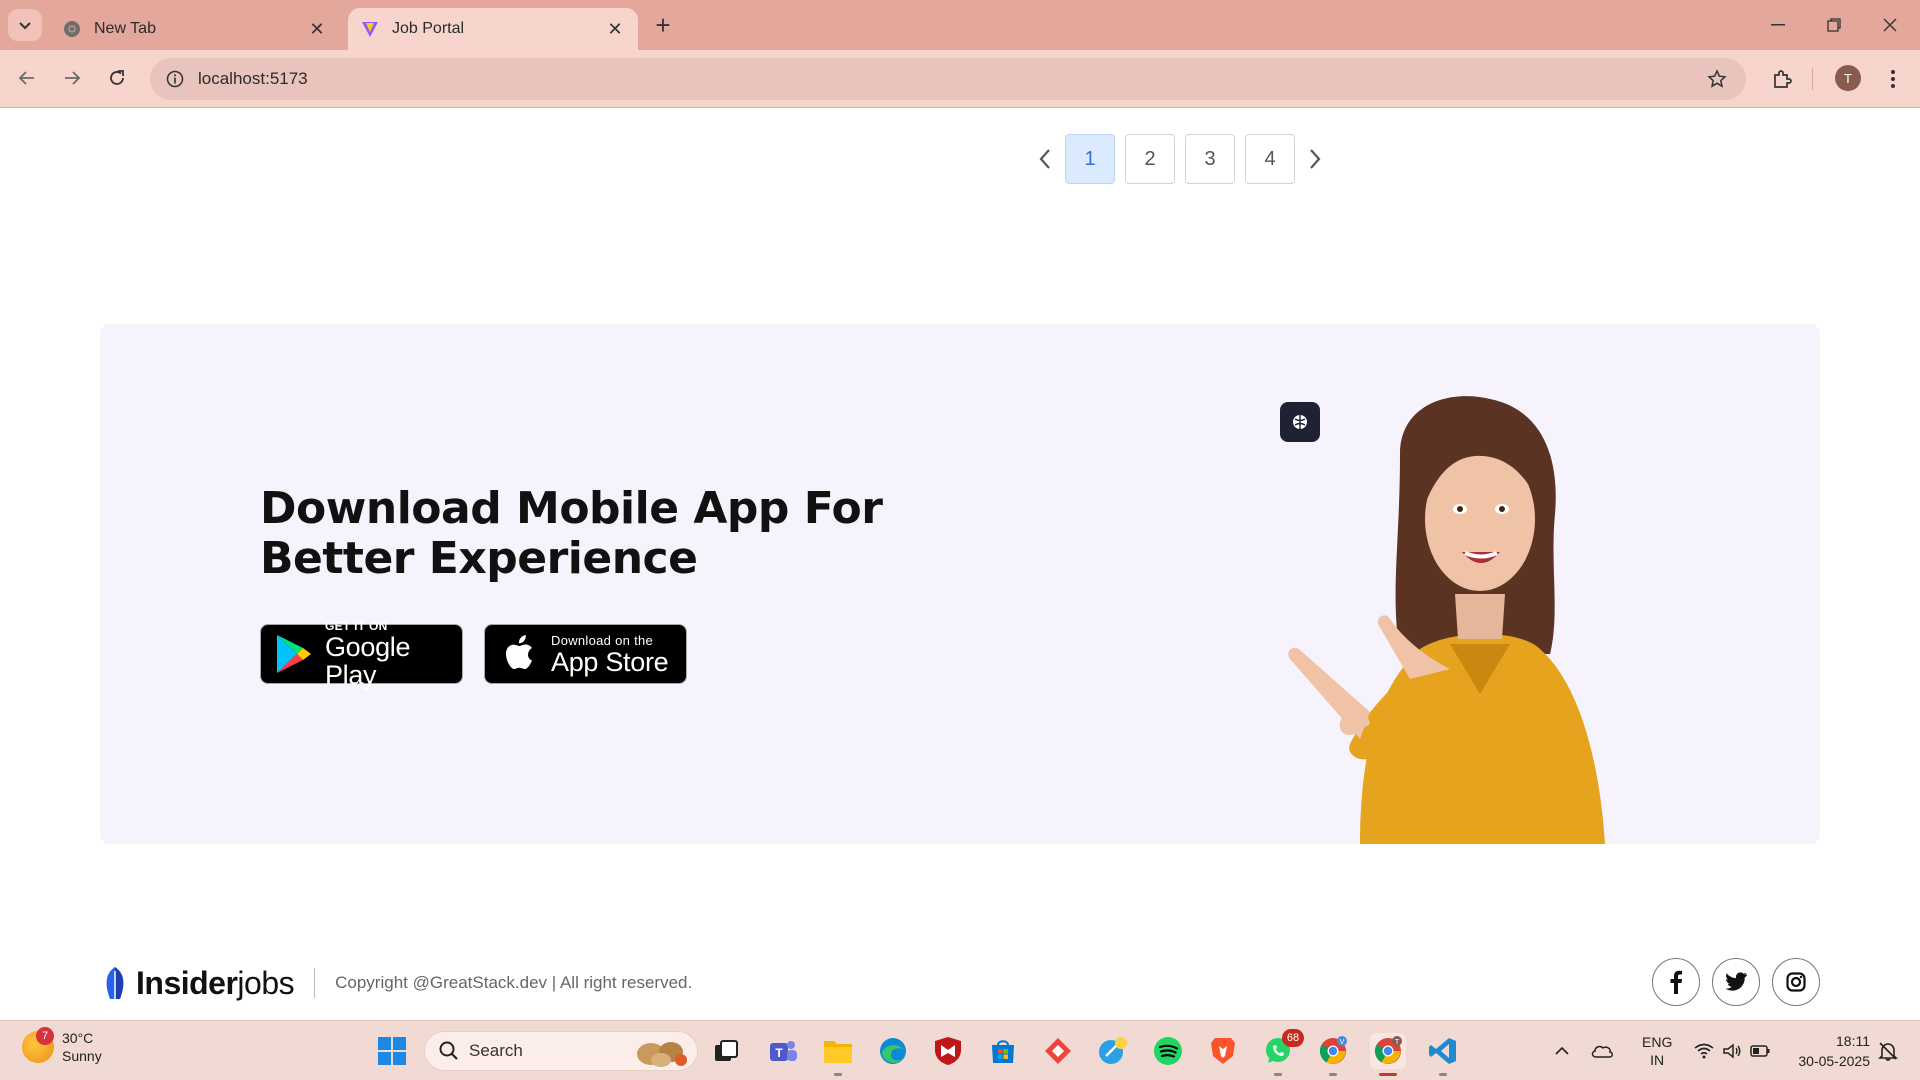  What do you see at coordinates (448, 1050) in the screenshot?
I see `search-icon` at bounding box center [448, 1050].